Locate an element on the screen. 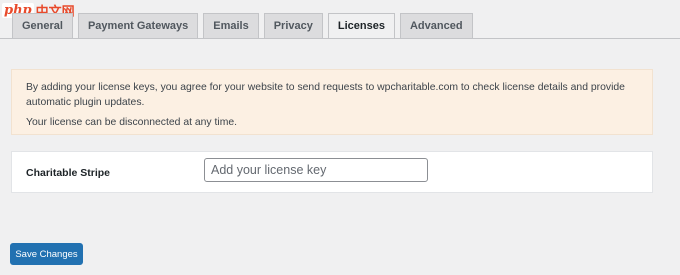 This screenshot has height=275, width=680. tab-emails: Emails is located at coordinates (231, 25).